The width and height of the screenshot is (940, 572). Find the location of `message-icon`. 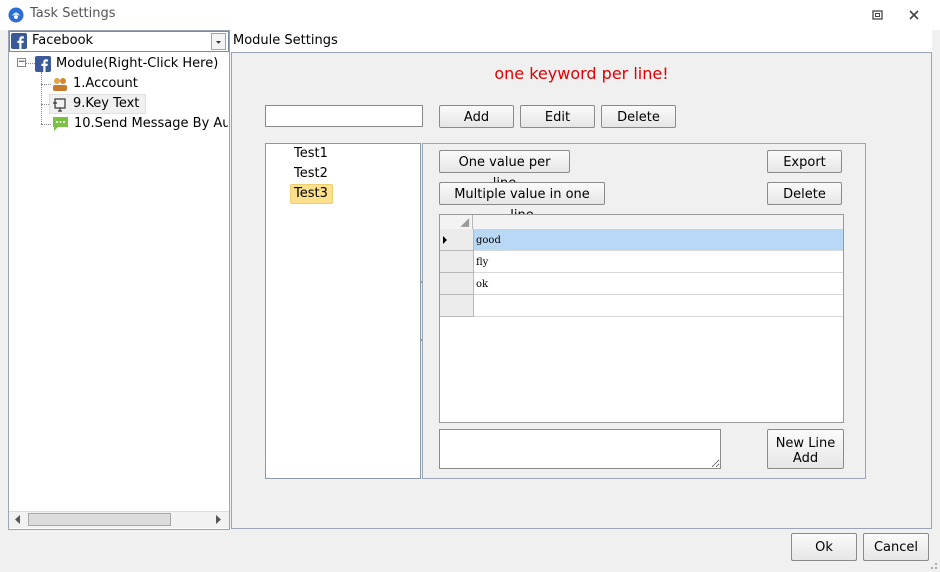

message-icon is located at coordinates (60, 124).